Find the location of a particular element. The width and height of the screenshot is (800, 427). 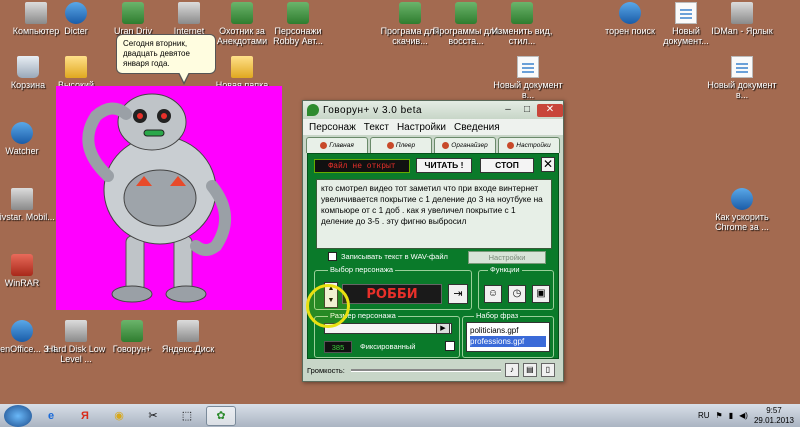

clock-button: ◷ is located at coordinates (517, 294).